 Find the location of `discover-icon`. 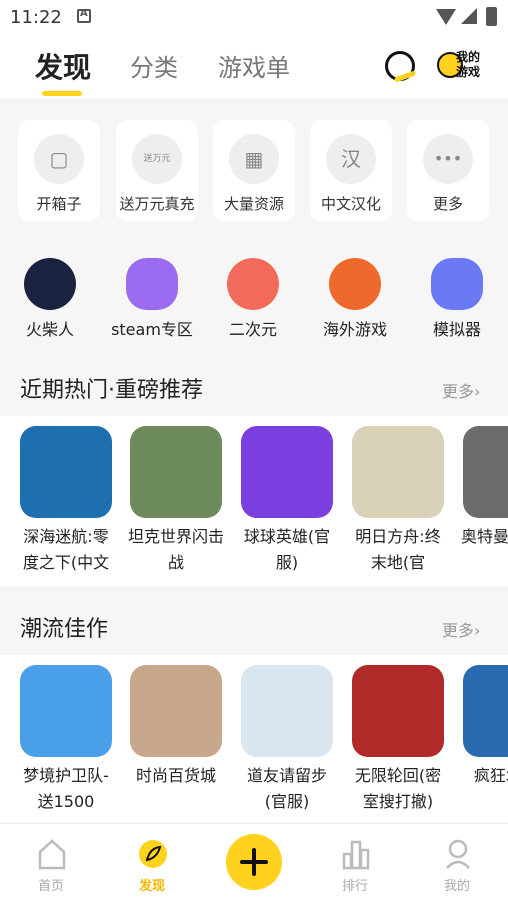

discover-icon is located at coordinates (153, 854).